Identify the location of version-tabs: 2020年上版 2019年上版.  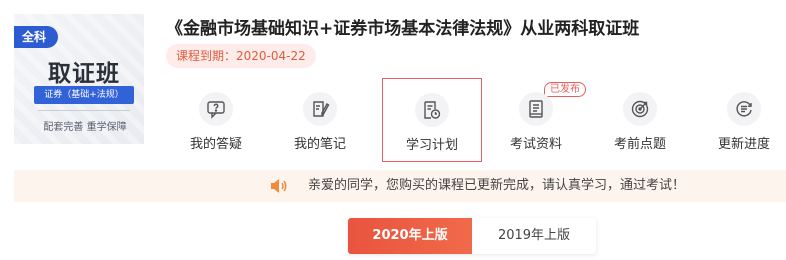
(472, 236).